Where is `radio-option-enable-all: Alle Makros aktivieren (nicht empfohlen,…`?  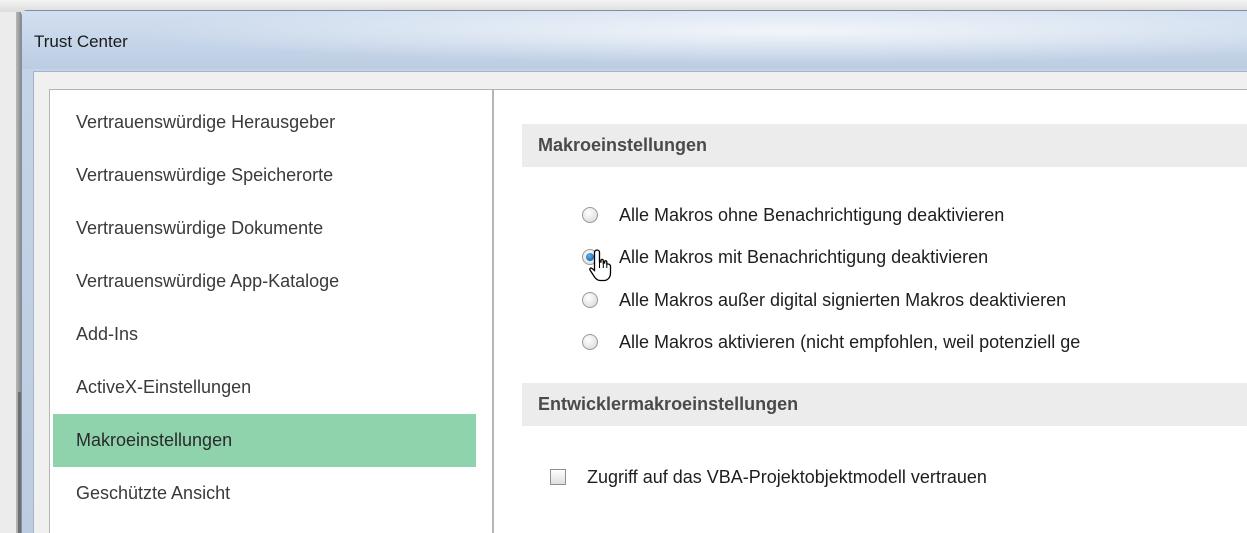
radio-option-enable-all: Alle Makros aktivieren (nicht empfohlen,… is located at coordinates (831, 342).